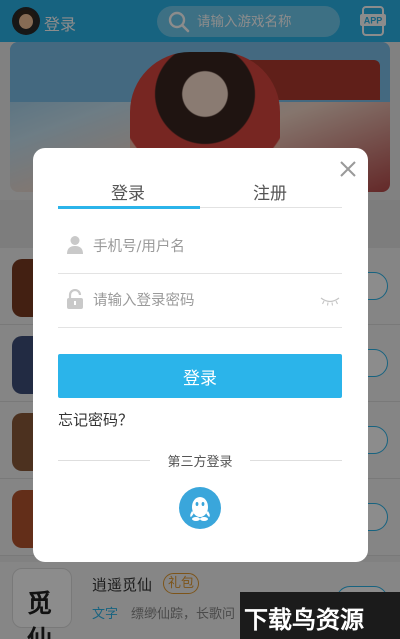  I want to click on third-party-login-label: 第三方登录, so click(200, 462).